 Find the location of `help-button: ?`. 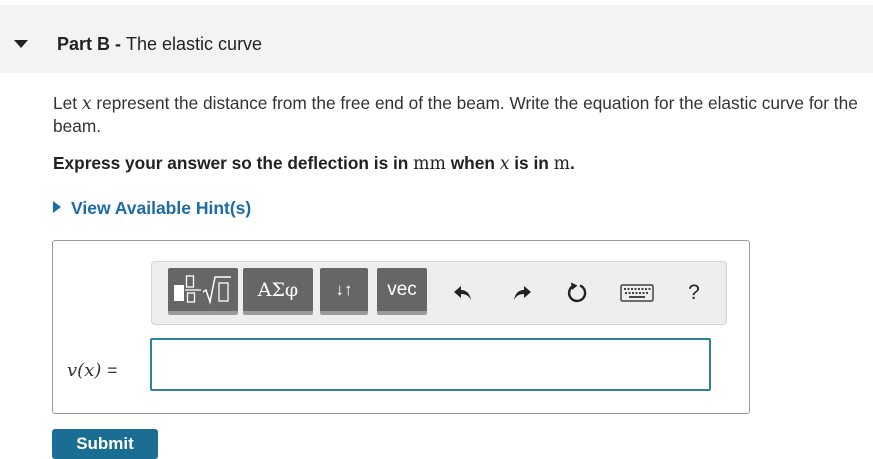

help-button: ? is located at coordinates (694, 293).